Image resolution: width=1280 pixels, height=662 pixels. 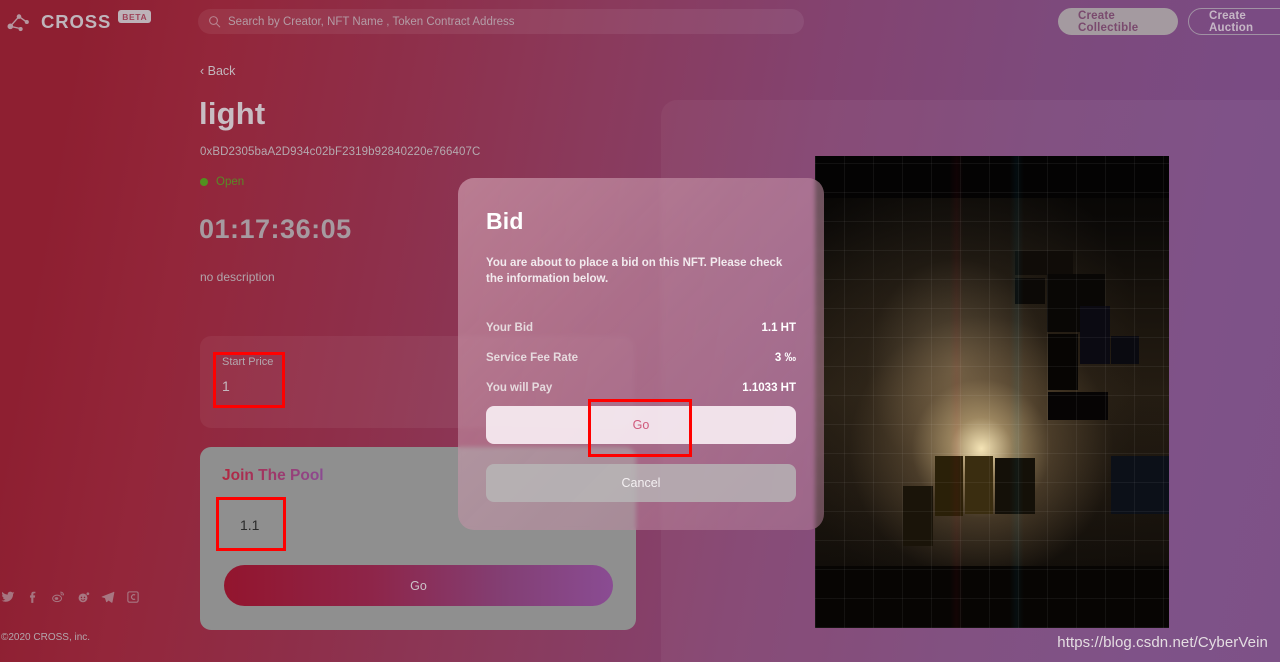 I want to click on status-badge: Open, so click(x=222, y=182).